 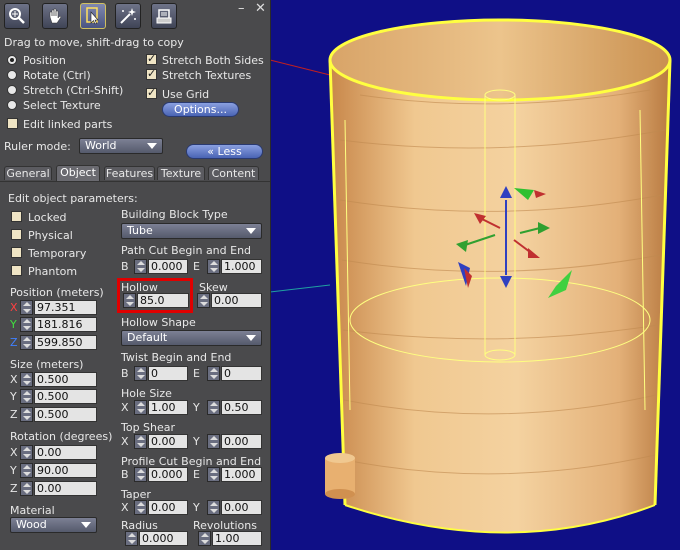 I want to click on path-cut-e-field: 1.000, so click(x=241, y=266).